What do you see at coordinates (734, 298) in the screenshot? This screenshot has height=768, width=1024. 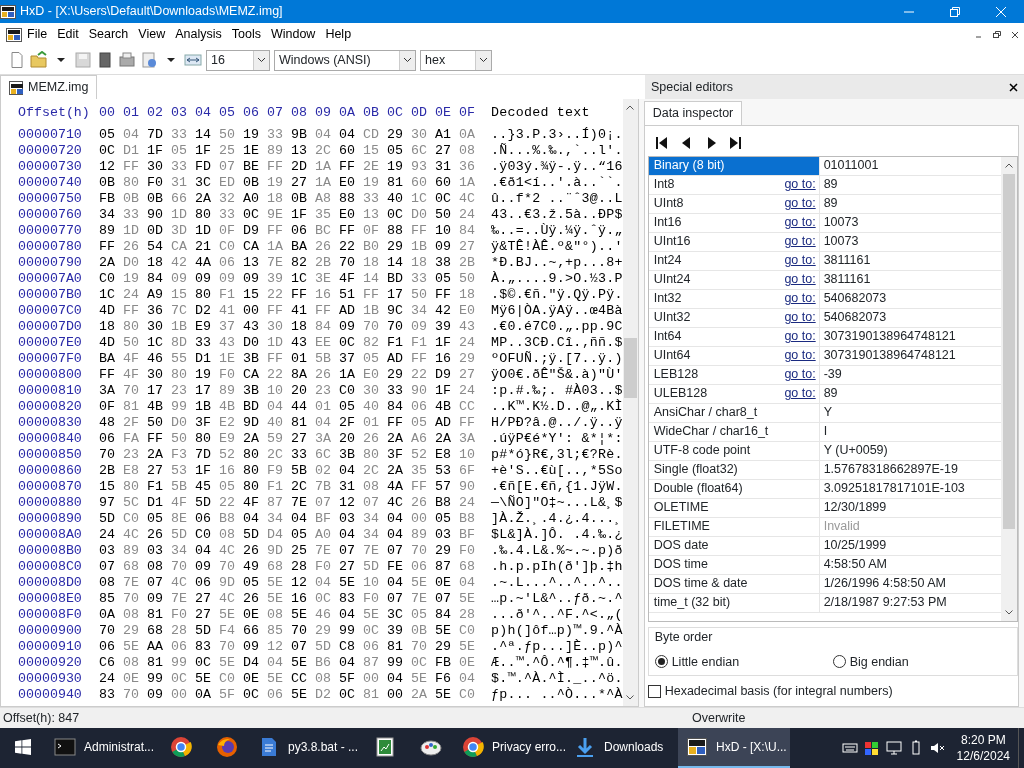 I see `inspector-row: Int32 go to:` at bounding box center [734, 298].